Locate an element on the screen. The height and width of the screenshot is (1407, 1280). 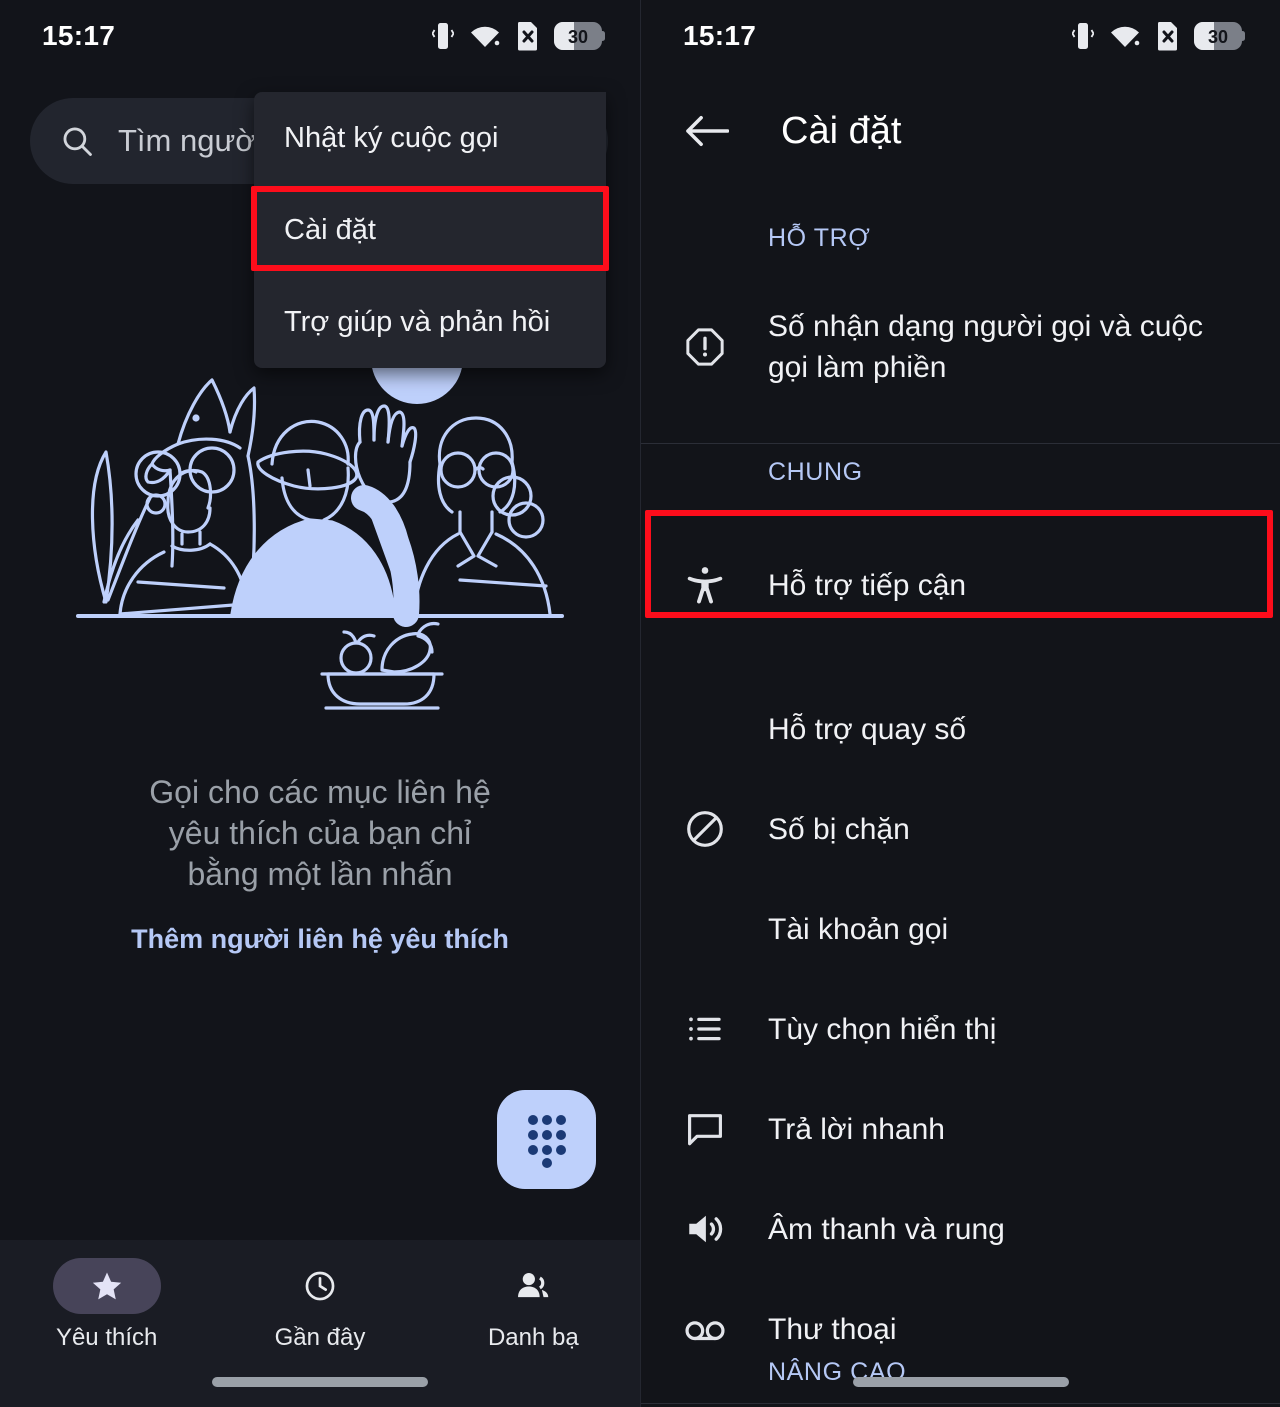
status-icons-right: 30 is located at coordinates (1159, 36).